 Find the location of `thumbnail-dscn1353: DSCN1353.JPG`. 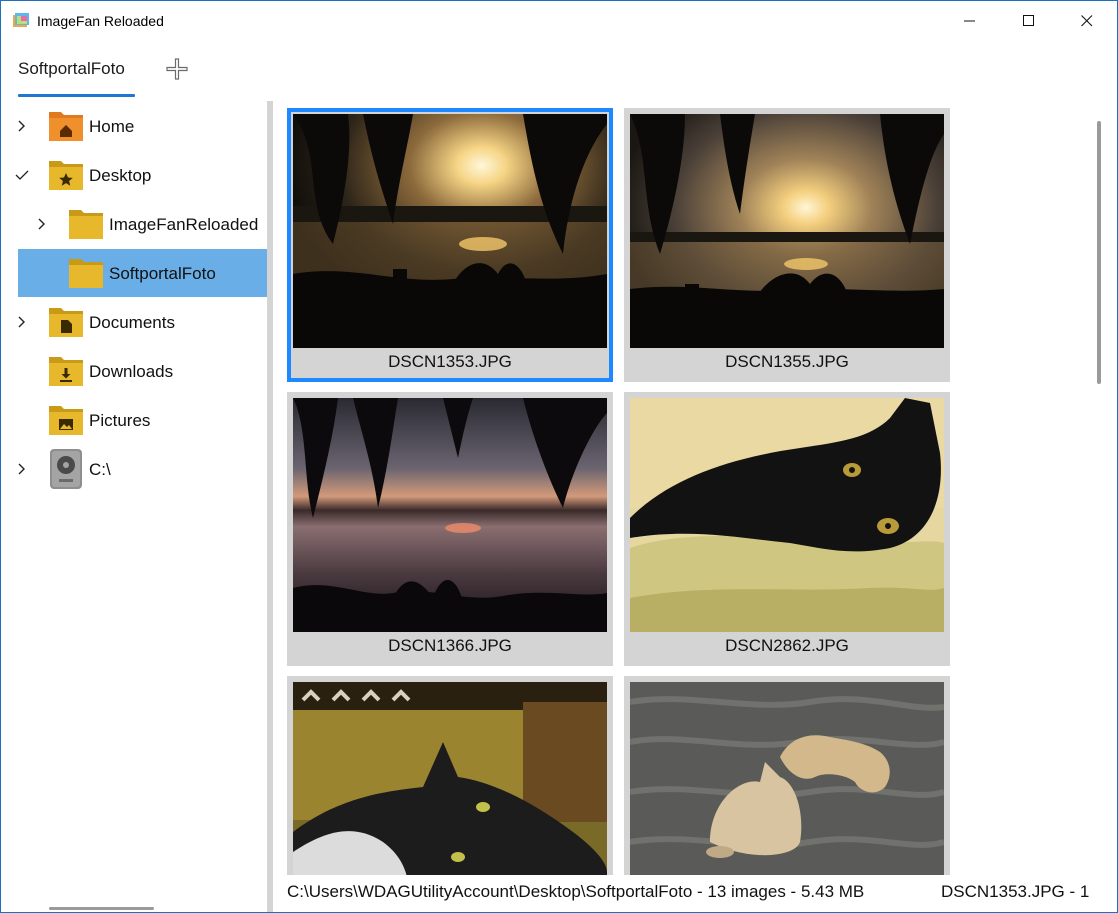

thumbnail-dscn1353: DSCN1353.JPG is located at coordinates (450, 245).